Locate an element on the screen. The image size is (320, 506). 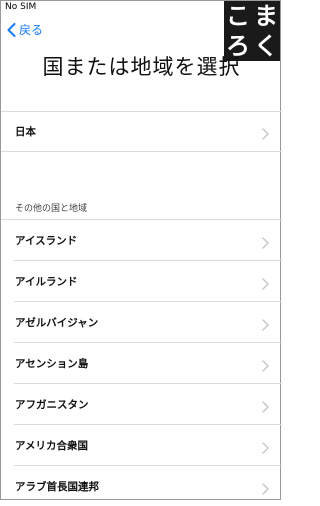
back-button: 戻る is located at coordinates (25, 29).